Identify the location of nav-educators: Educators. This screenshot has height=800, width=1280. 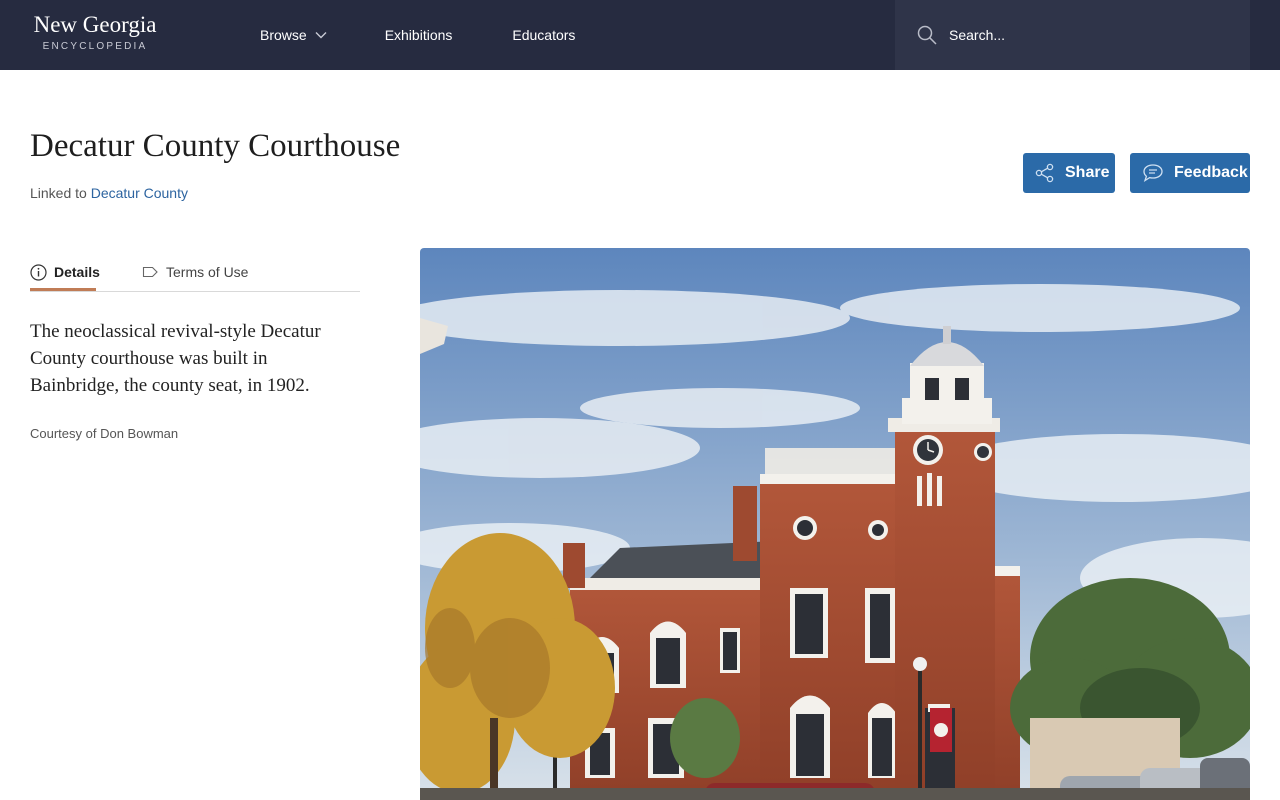
(543, 35).